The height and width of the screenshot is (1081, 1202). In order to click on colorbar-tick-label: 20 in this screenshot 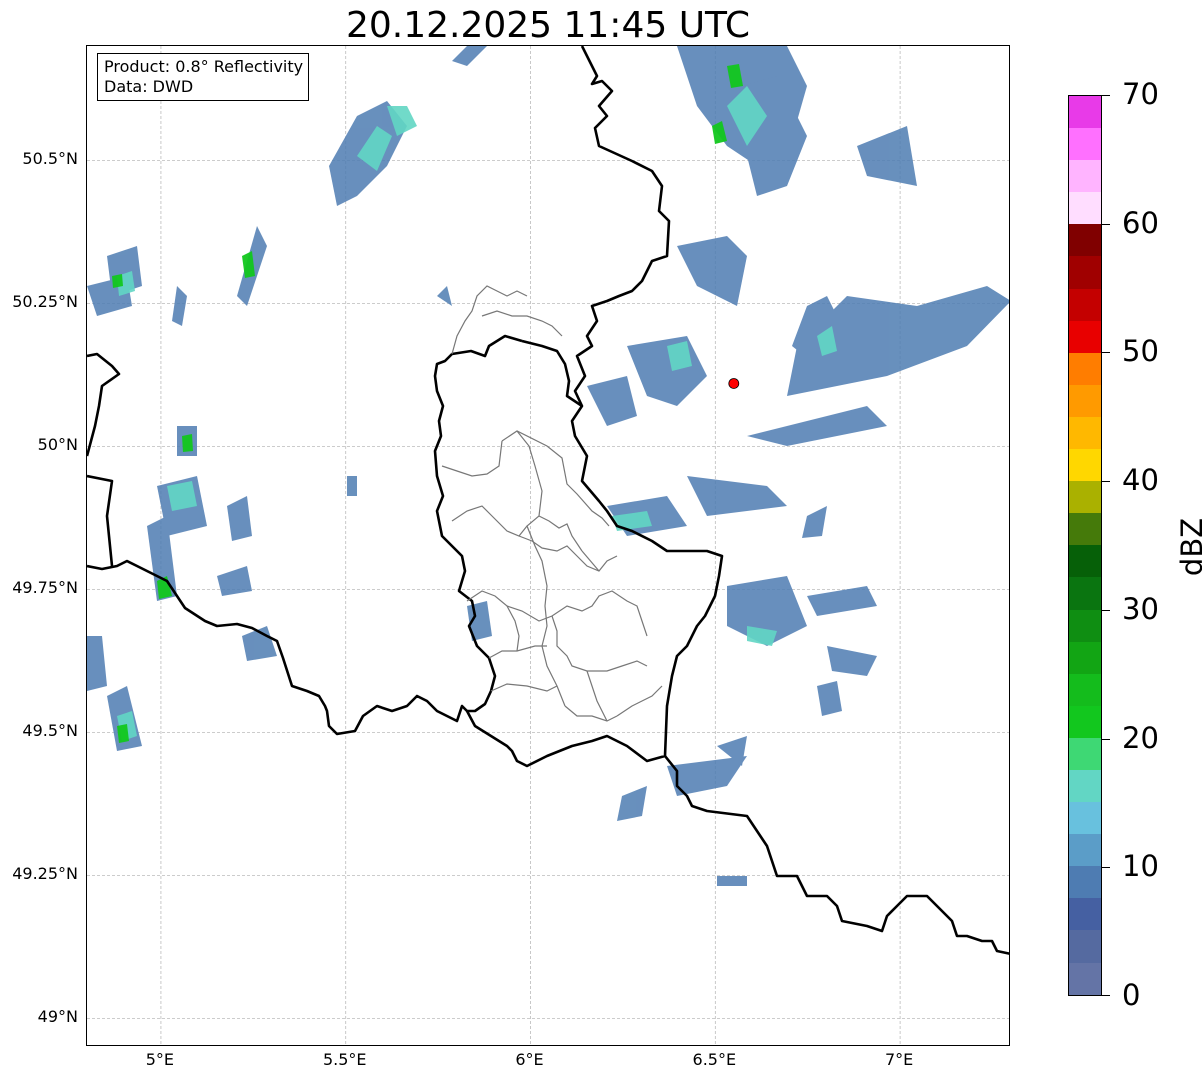, I will do `click(1140, 737)`.